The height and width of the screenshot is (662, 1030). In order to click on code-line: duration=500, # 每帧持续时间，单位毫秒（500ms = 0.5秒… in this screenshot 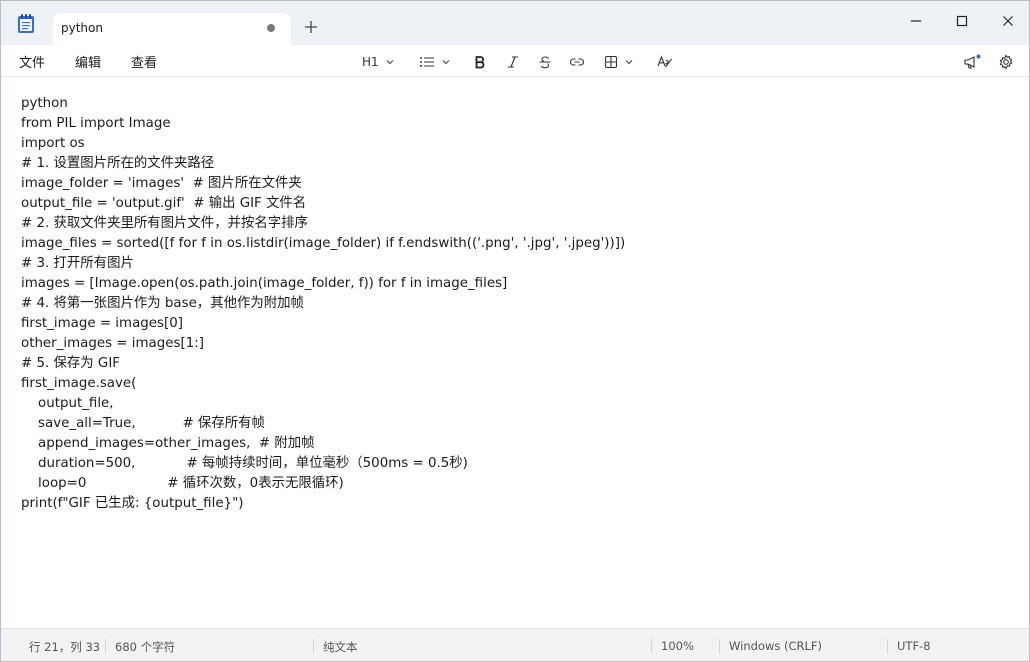, I will do `click(323, 464)`.